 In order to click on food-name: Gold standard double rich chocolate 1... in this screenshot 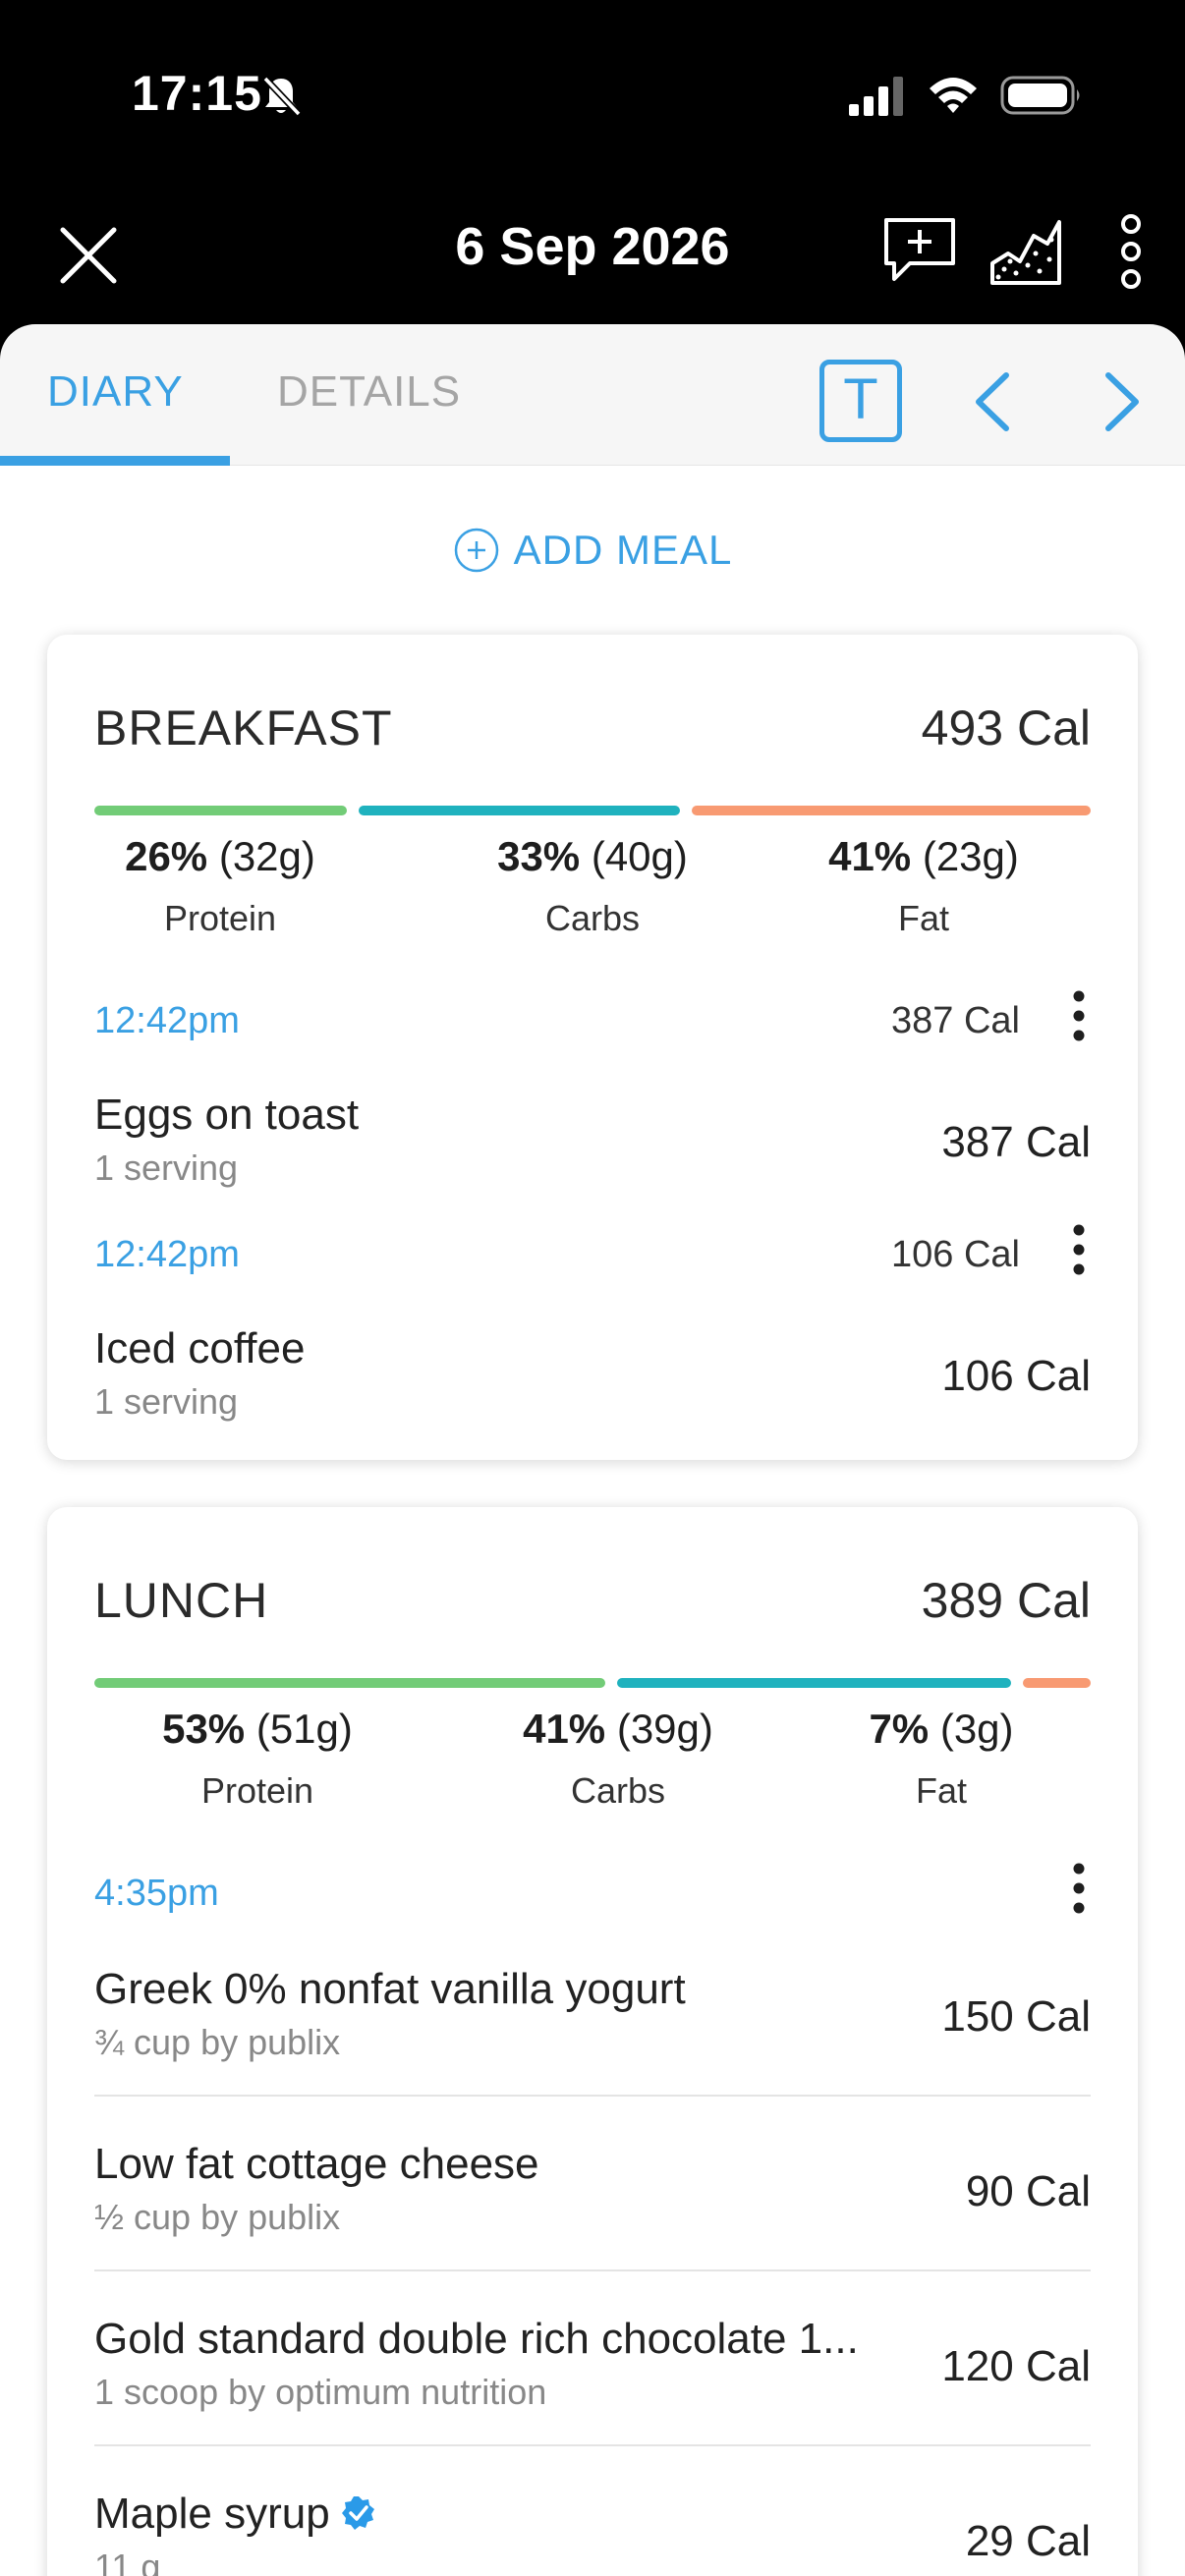, I will do `click(477, 2339)`.